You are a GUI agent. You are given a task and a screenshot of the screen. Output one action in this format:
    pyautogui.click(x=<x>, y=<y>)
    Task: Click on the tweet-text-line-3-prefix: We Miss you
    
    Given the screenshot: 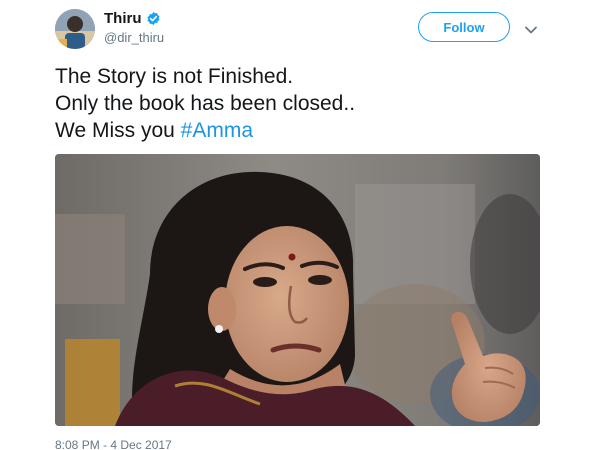 What is the action you would take?
    pyautogui.click(x=118, y=130)
    